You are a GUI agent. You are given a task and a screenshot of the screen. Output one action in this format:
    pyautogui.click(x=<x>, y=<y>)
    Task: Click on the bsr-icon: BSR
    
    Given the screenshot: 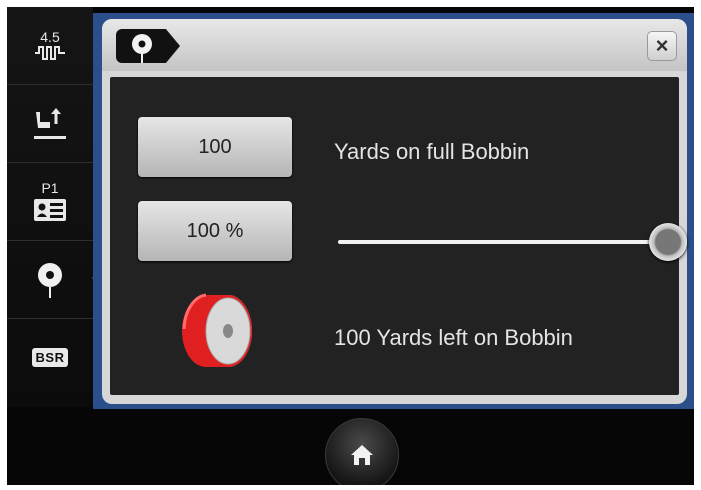 What is the action you would take?
    pyautogui.click(x=50, y=357)
    